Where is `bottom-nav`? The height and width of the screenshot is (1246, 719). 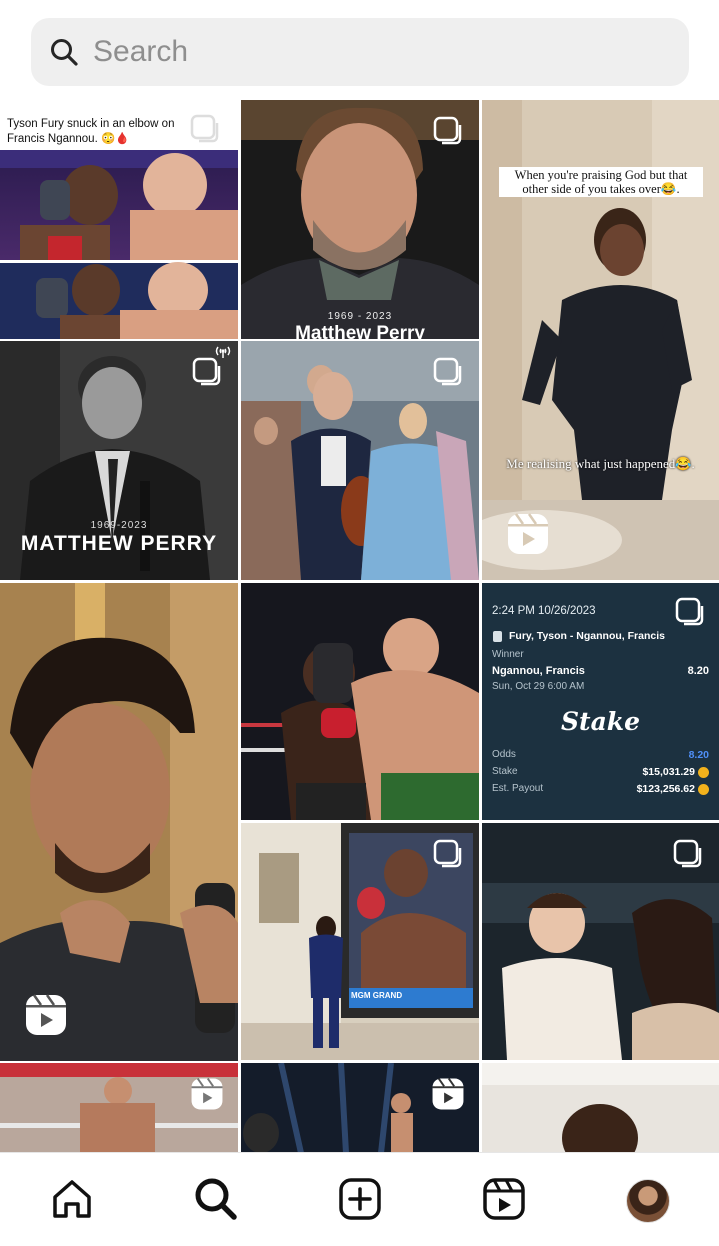
bottom-nav is located at coordinates (359, 1199).